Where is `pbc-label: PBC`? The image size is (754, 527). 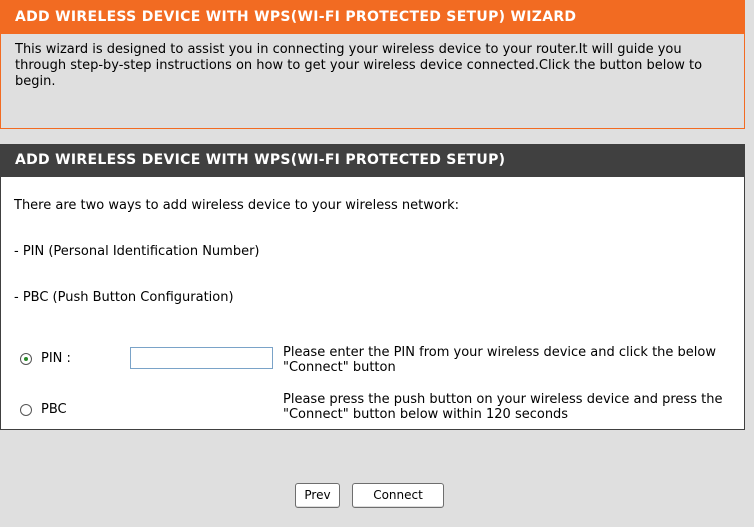 pbc-label: PBC is located at coordinates (54, 409).